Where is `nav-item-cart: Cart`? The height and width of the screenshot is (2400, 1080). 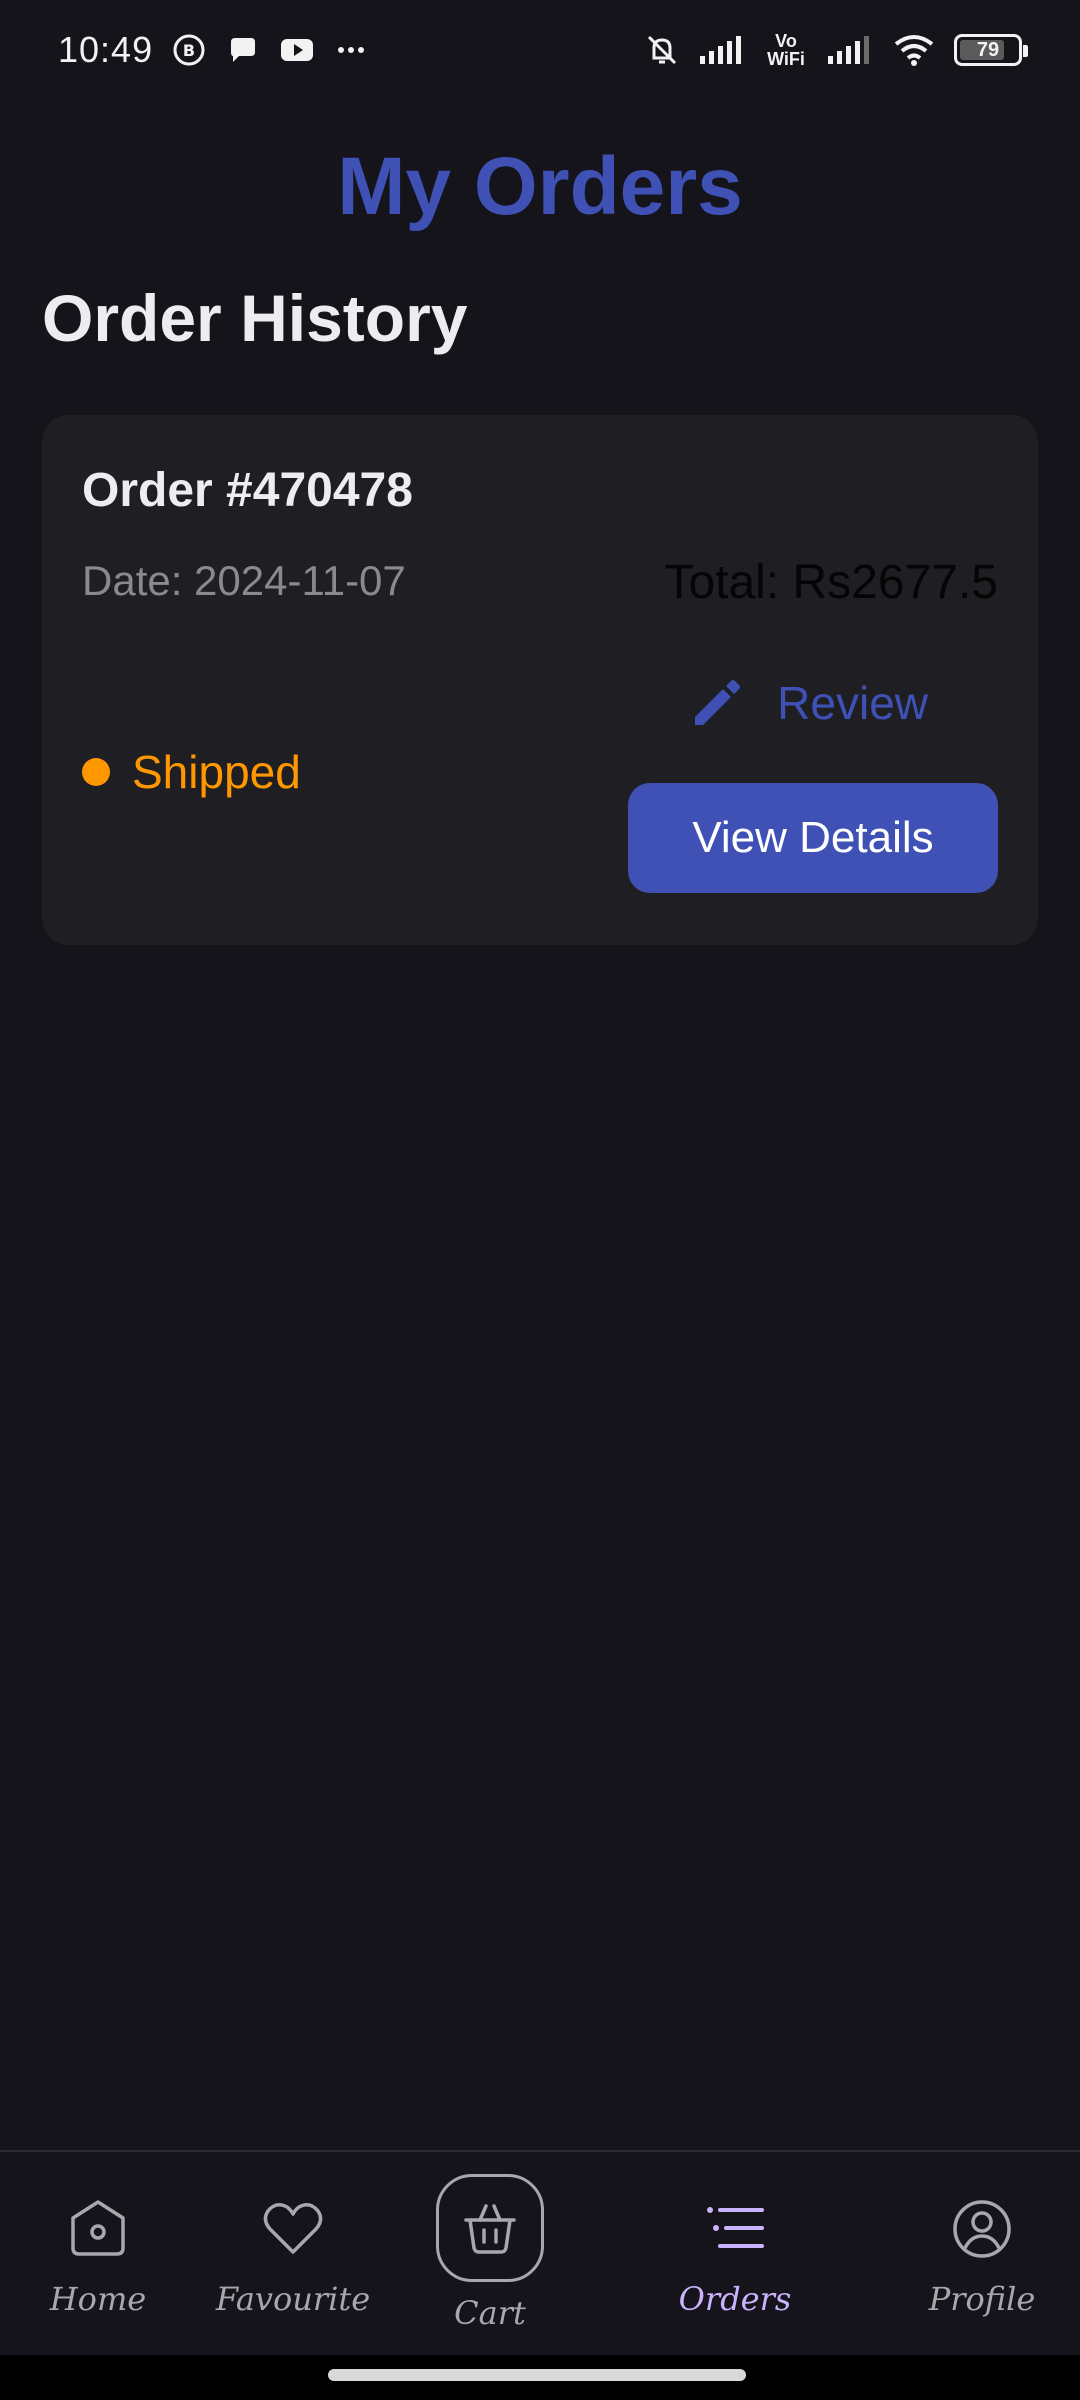
nav-item-cart: Cart is located at coordinates (490, 2254).